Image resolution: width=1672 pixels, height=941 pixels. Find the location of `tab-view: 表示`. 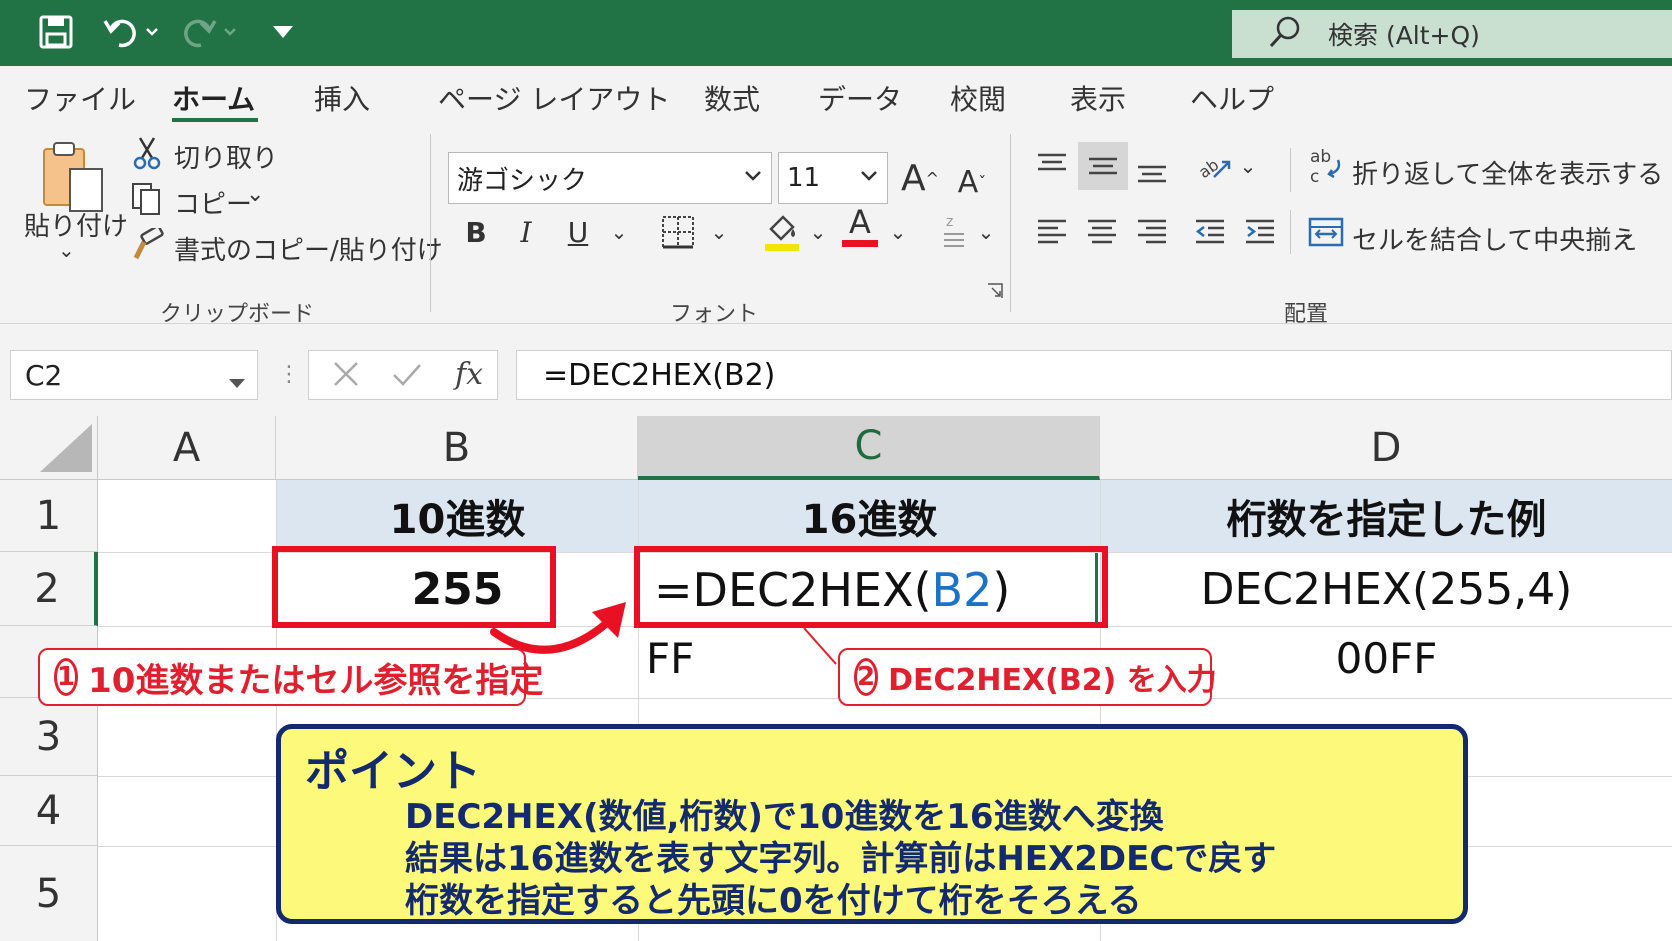

tab-view: 表示 is located at coordinates (1098, 98).